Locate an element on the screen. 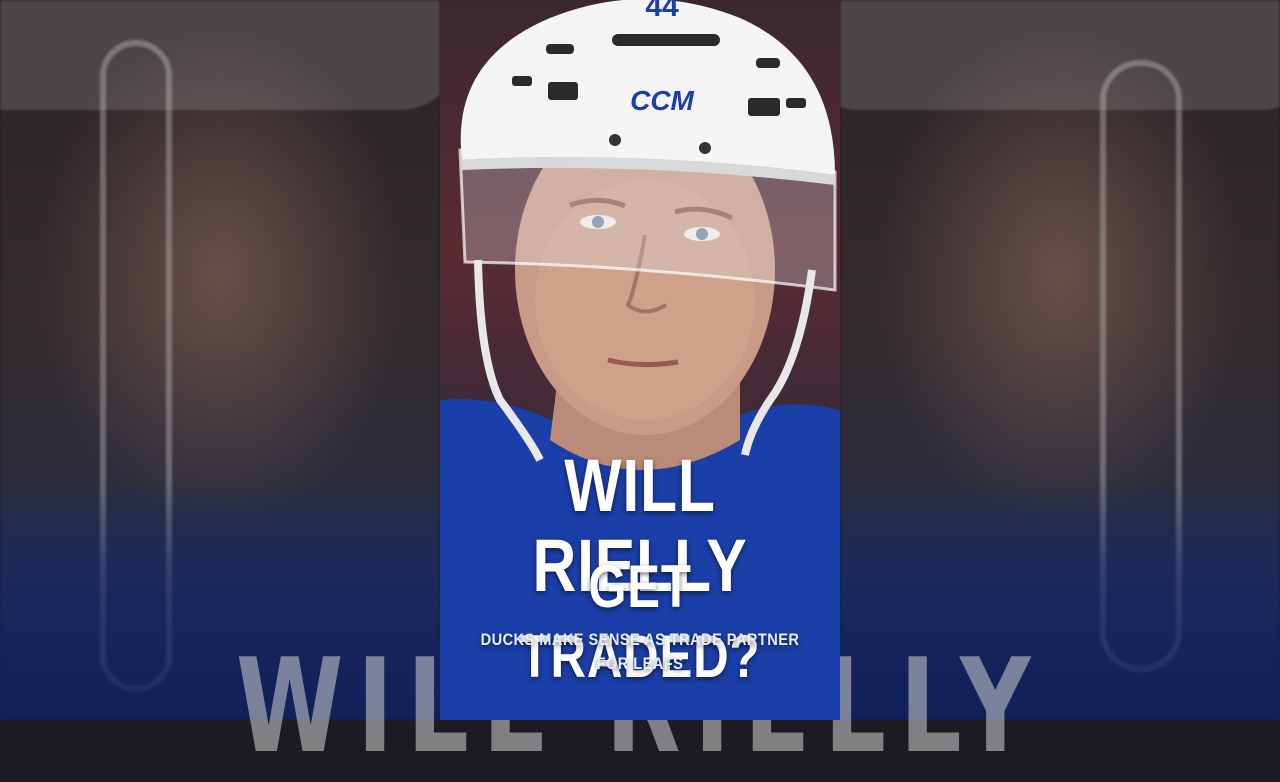 The image size is (1280, 782). helmet-vent is located at coordinates (666, 40).